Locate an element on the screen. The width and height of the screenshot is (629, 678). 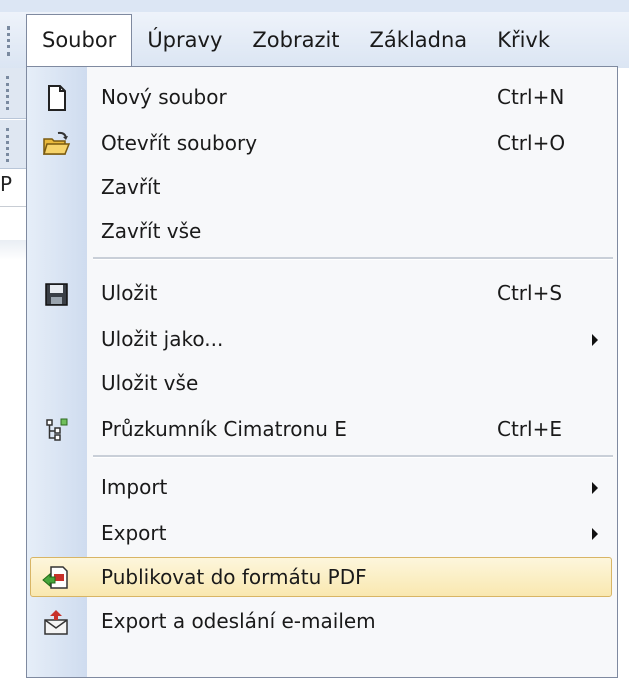
menu-item-save-all: Uložit vše is located at coordinates (322, 383).